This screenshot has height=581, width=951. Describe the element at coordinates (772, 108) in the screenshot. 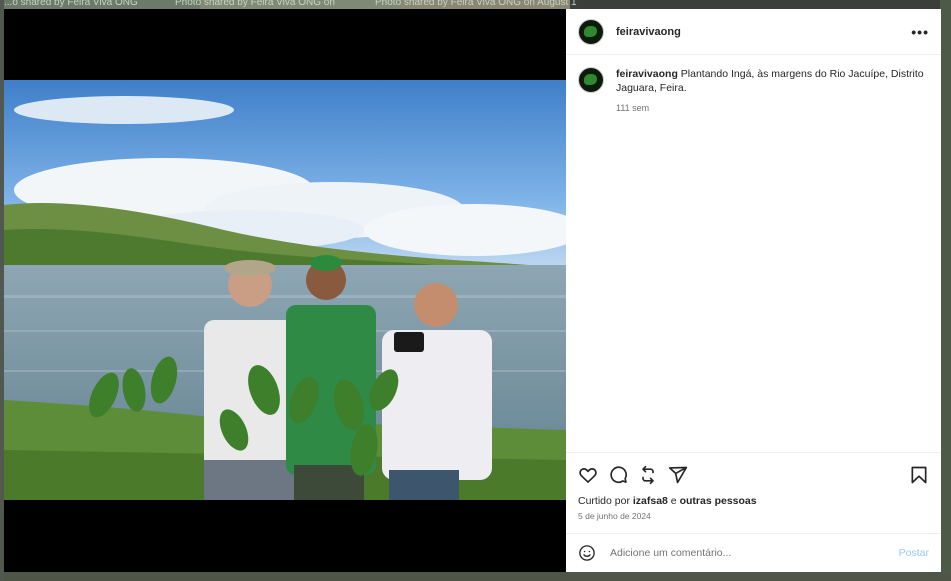

I see `time-ago: 111 sem` at that location.